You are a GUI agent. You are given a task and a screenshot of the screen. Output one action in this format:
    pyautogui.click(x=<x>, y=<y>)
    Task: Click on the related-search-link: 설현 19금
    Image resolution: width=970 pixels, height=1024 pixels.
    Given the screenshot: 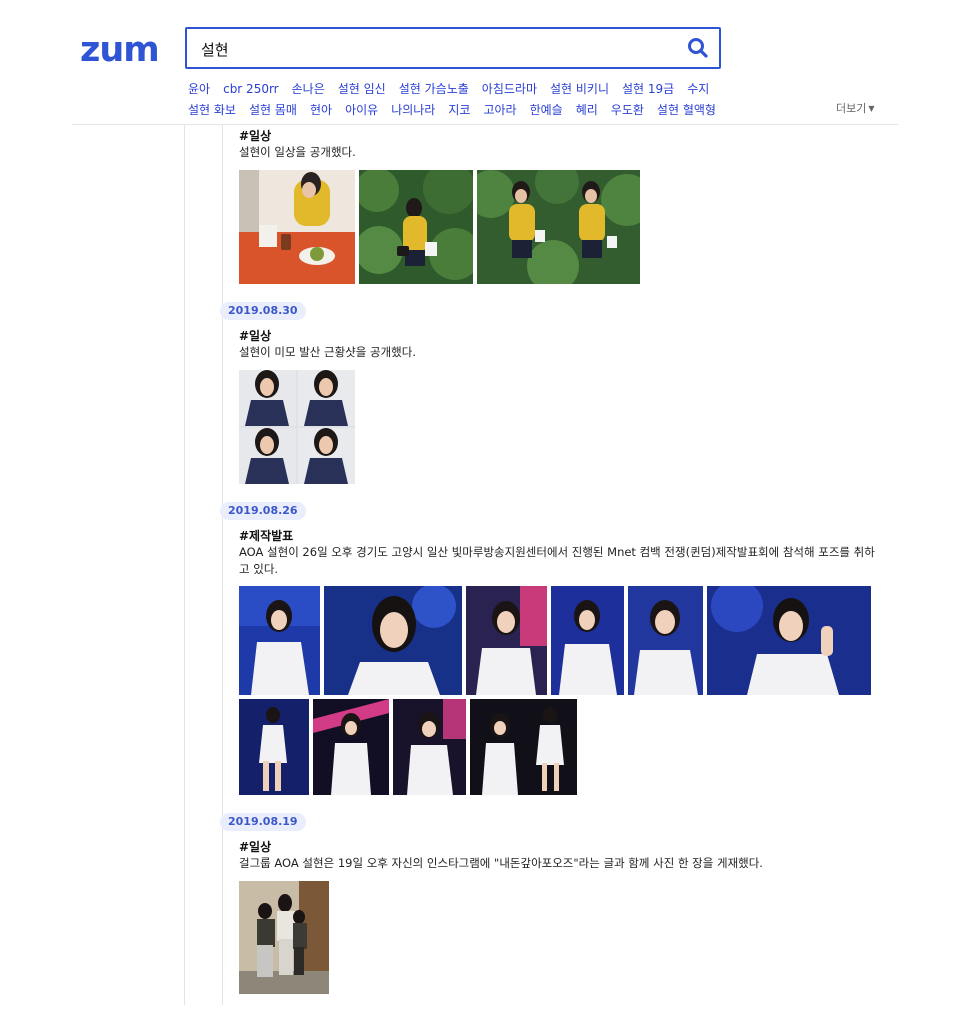 What is the action you would take?
    pyautogui.click(x=648, y=89)
    